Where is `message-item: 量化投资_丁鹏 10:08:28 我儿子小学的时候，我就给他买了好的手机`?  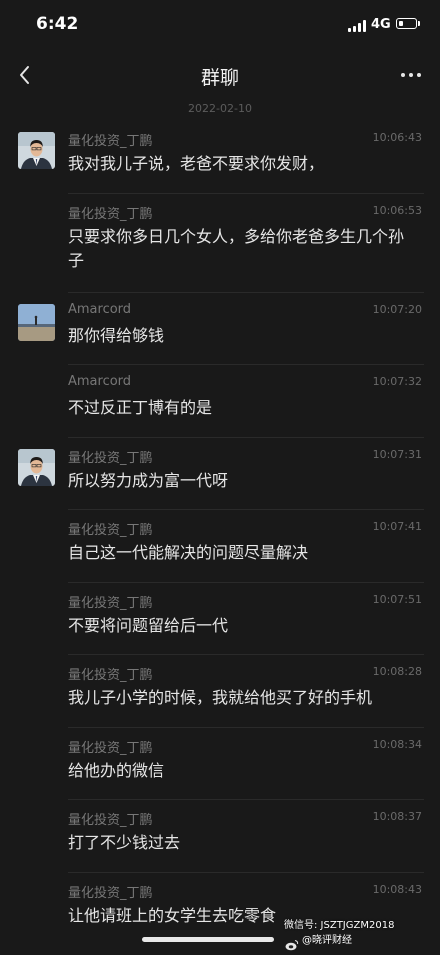
message-item: 量化投资_丁鹏 10:08:28 我儿子小学的时候，我就给他买了好的手机 is located at coordinates (220, 690).